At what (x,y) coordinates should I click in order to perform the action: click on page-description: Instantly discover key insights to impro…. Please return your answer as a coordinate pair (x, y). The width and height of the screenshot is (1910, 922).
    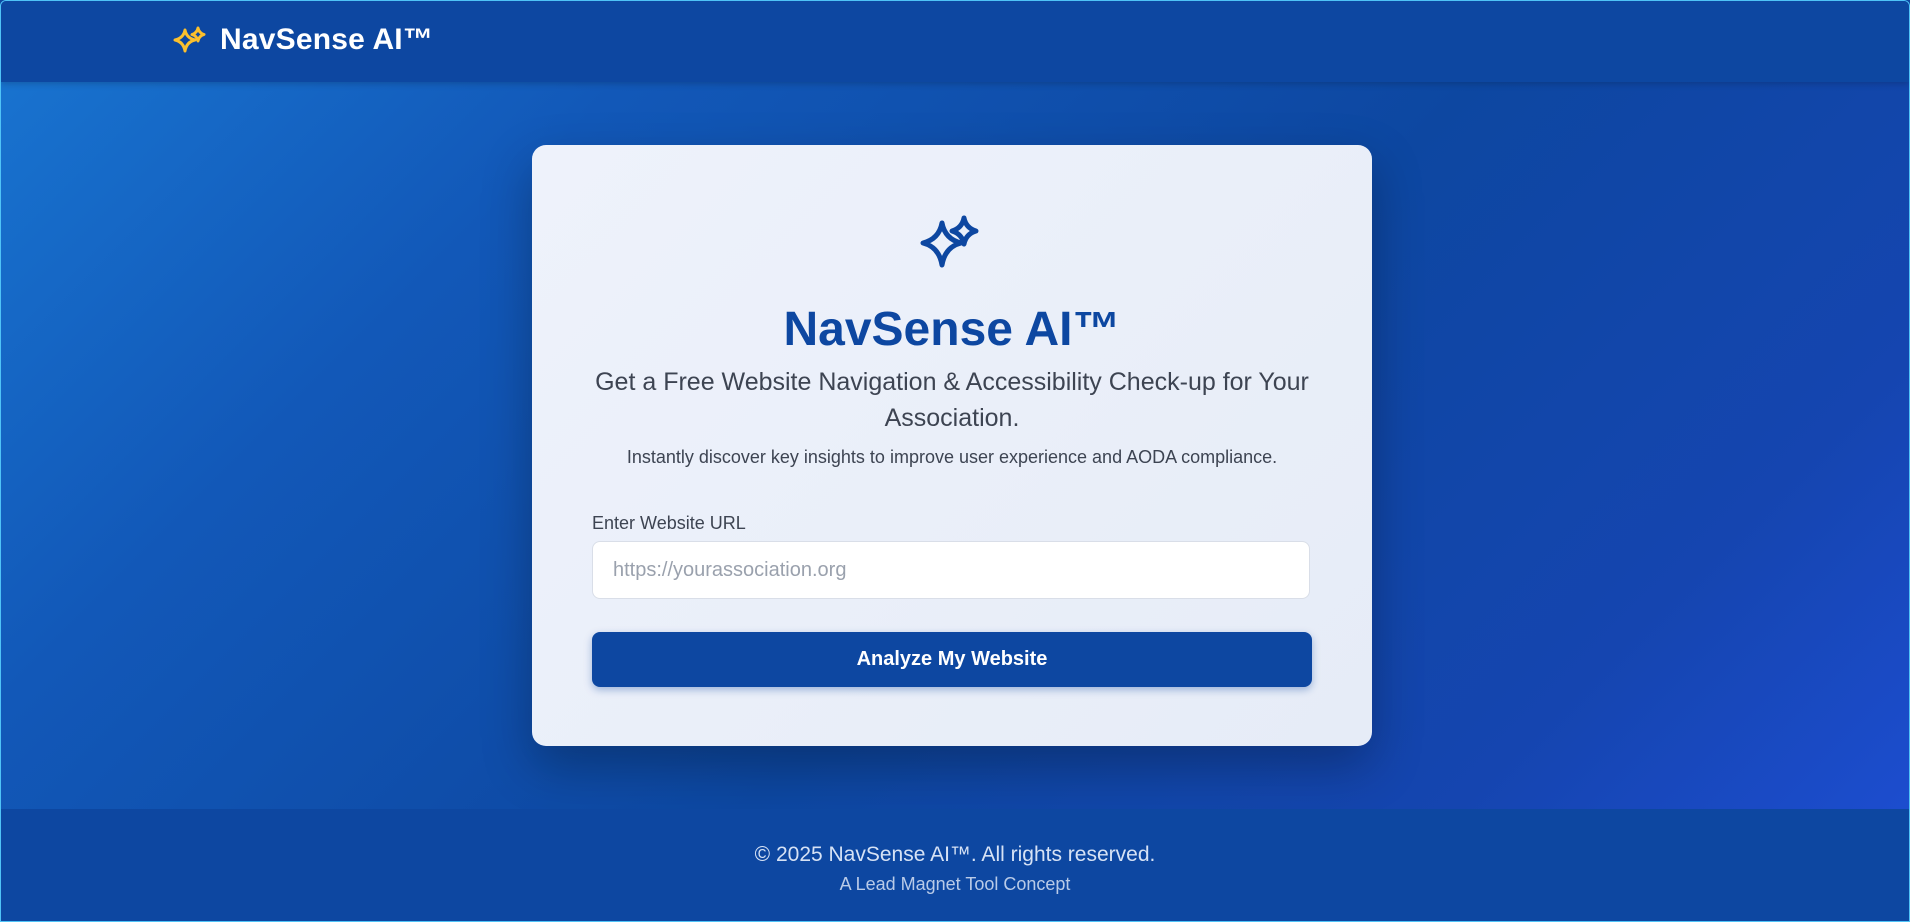
    Looking at the image, I should click on (952, 457).